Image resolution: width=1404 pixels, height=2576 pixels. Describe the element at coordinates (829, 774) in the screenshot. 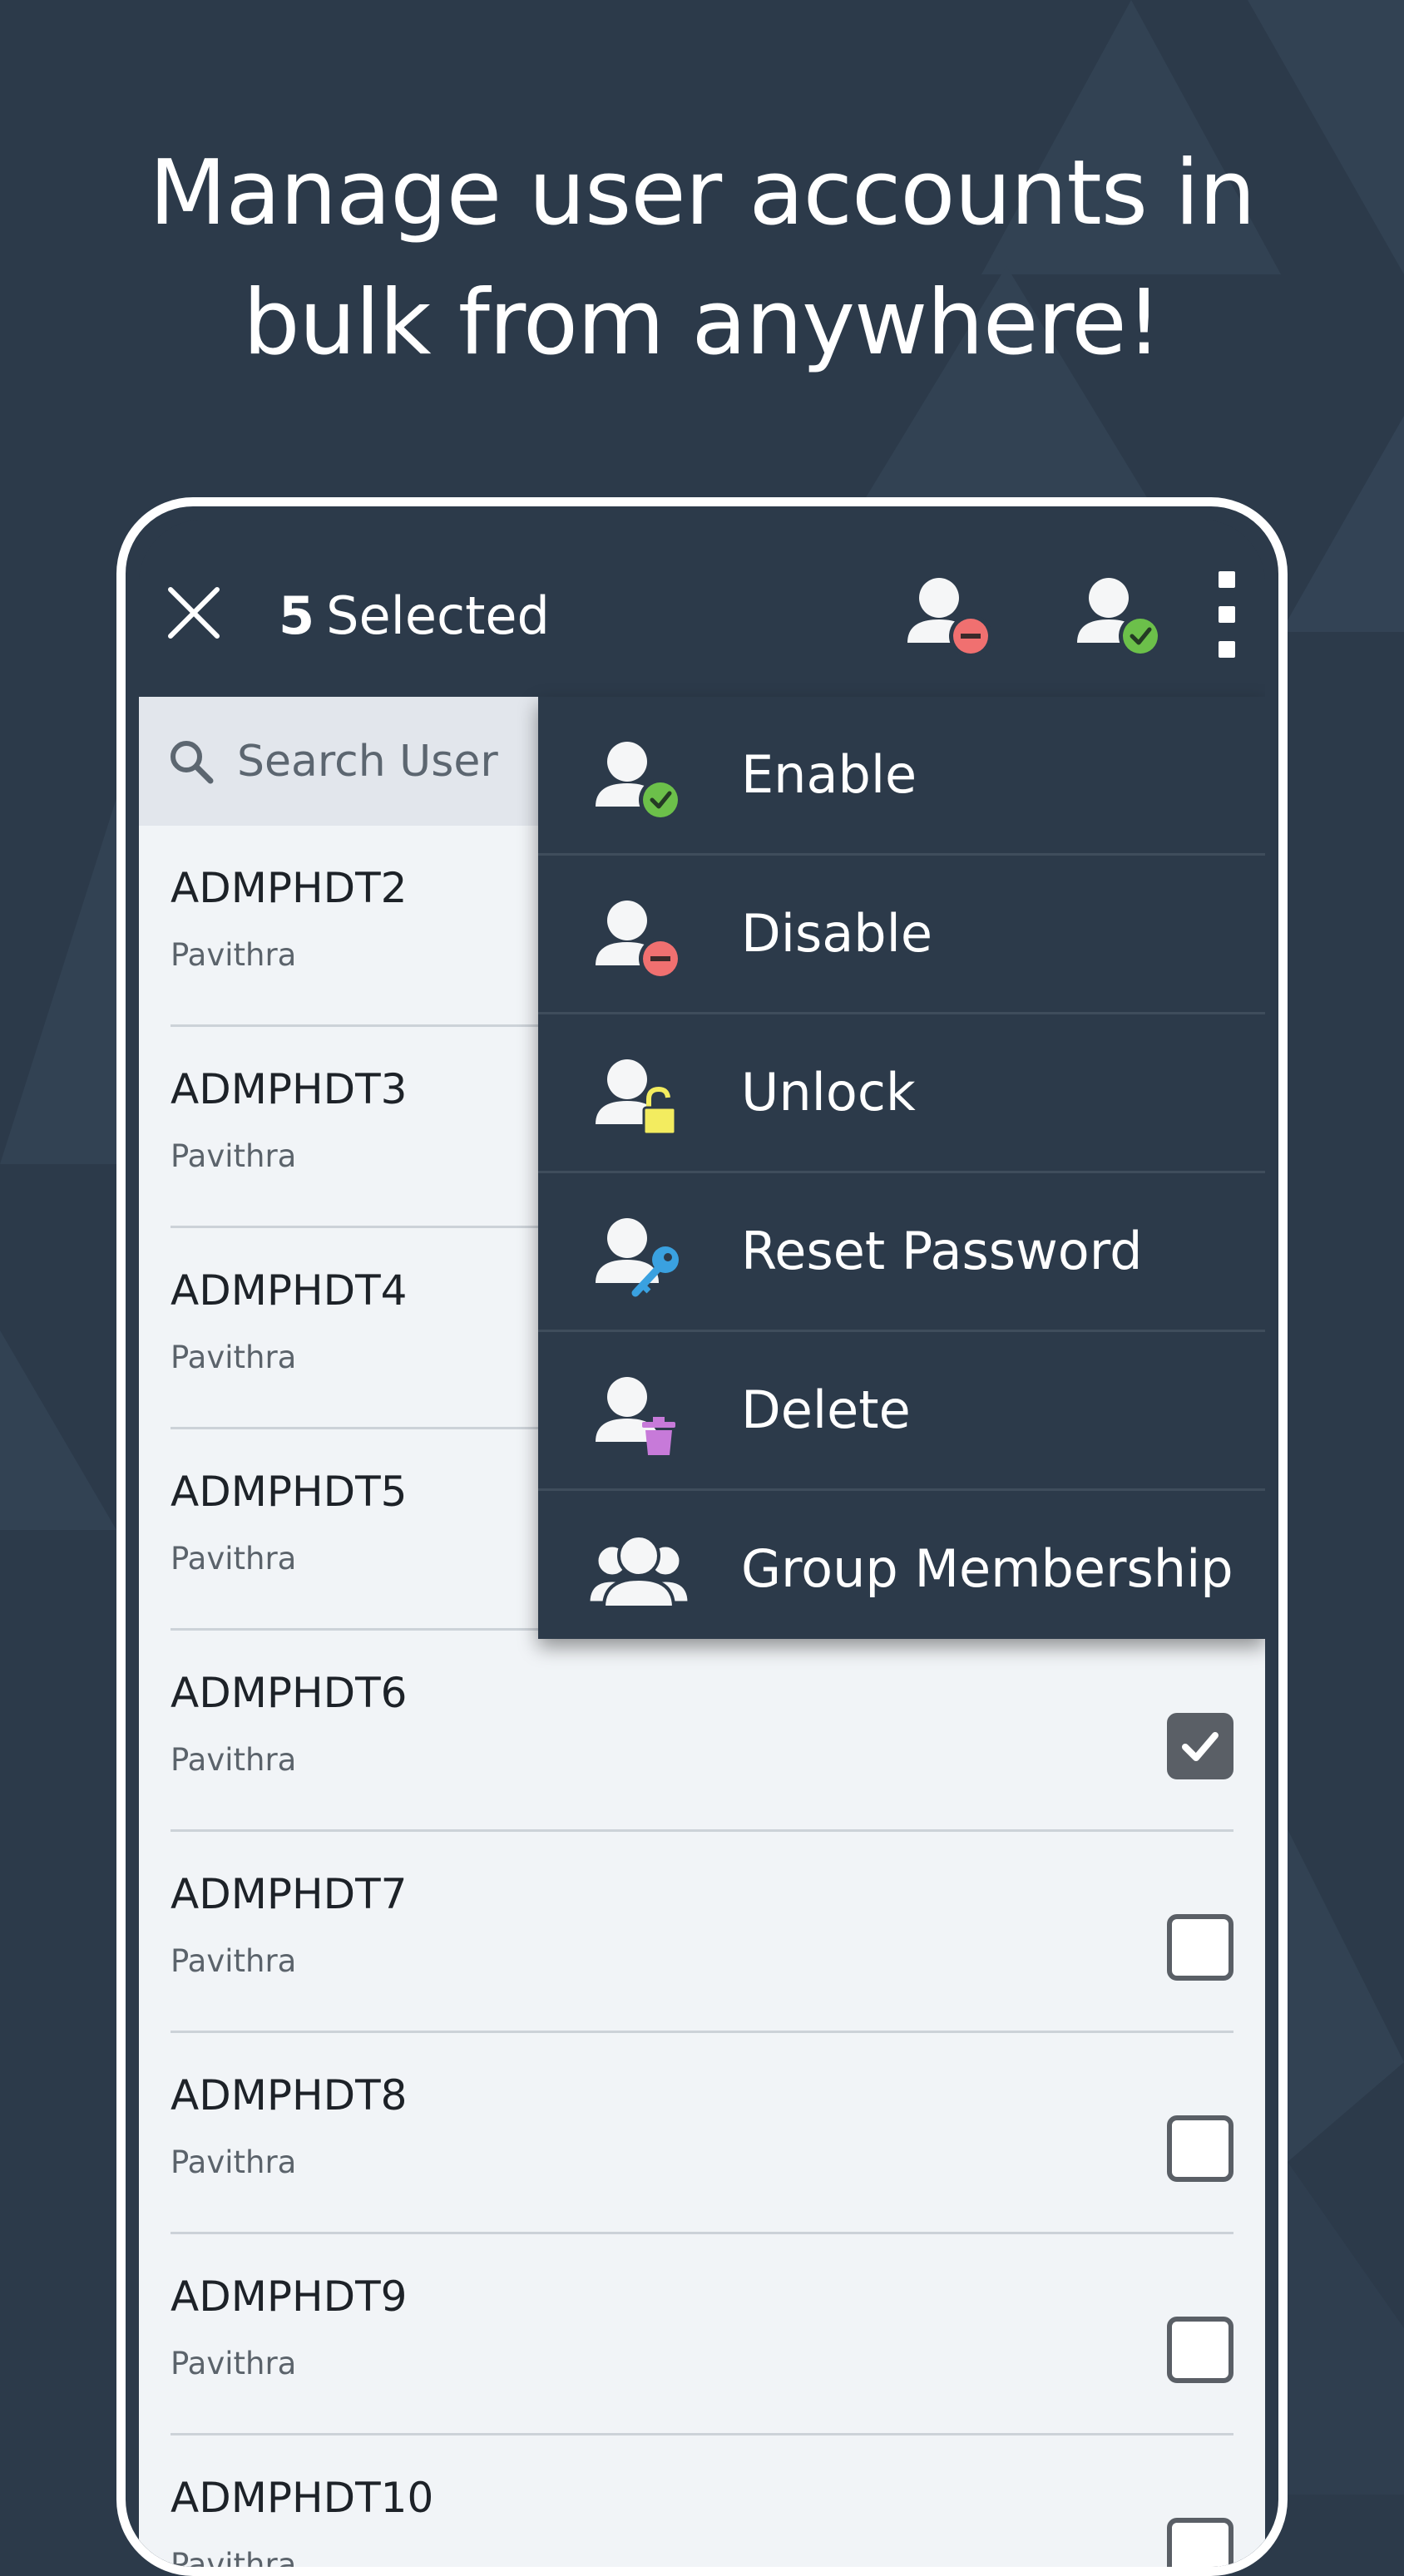

I see `menu-item-label: Enable` at that location.